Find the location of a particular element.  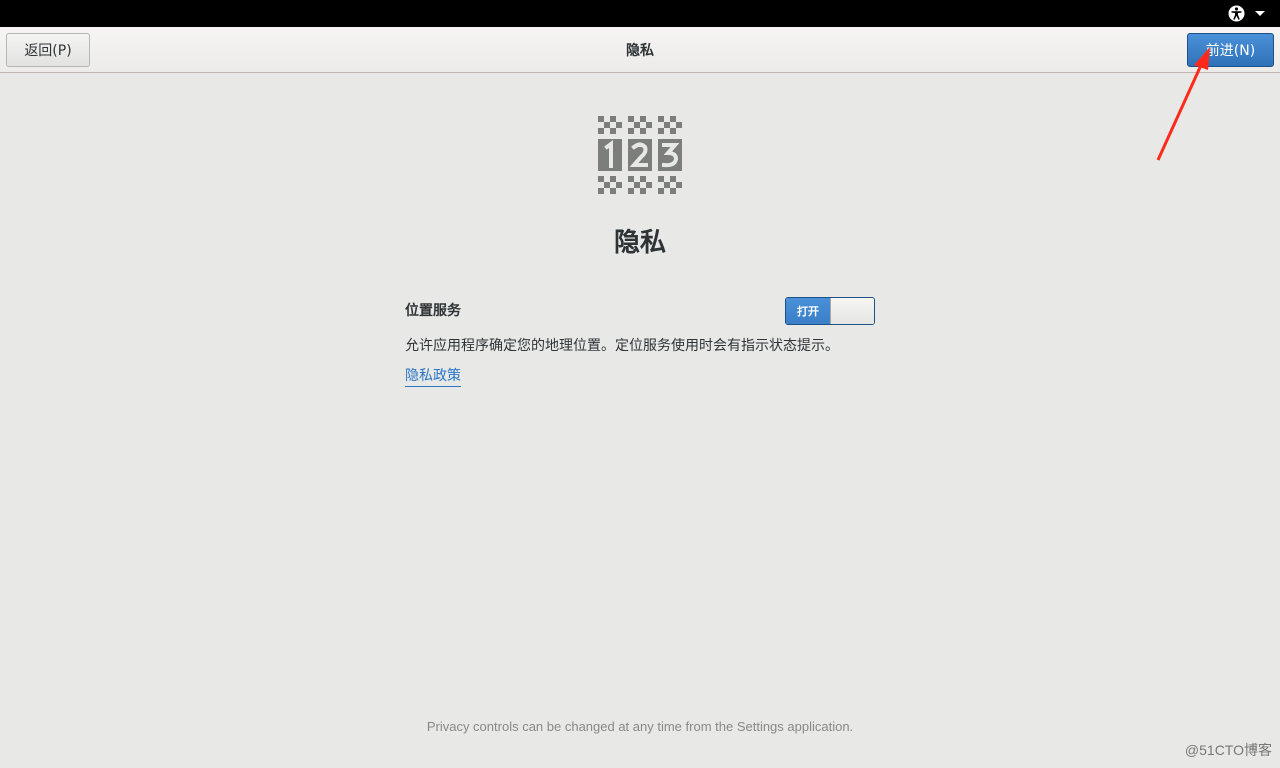

privacy-123-icon is located at coordinates (640, 155).